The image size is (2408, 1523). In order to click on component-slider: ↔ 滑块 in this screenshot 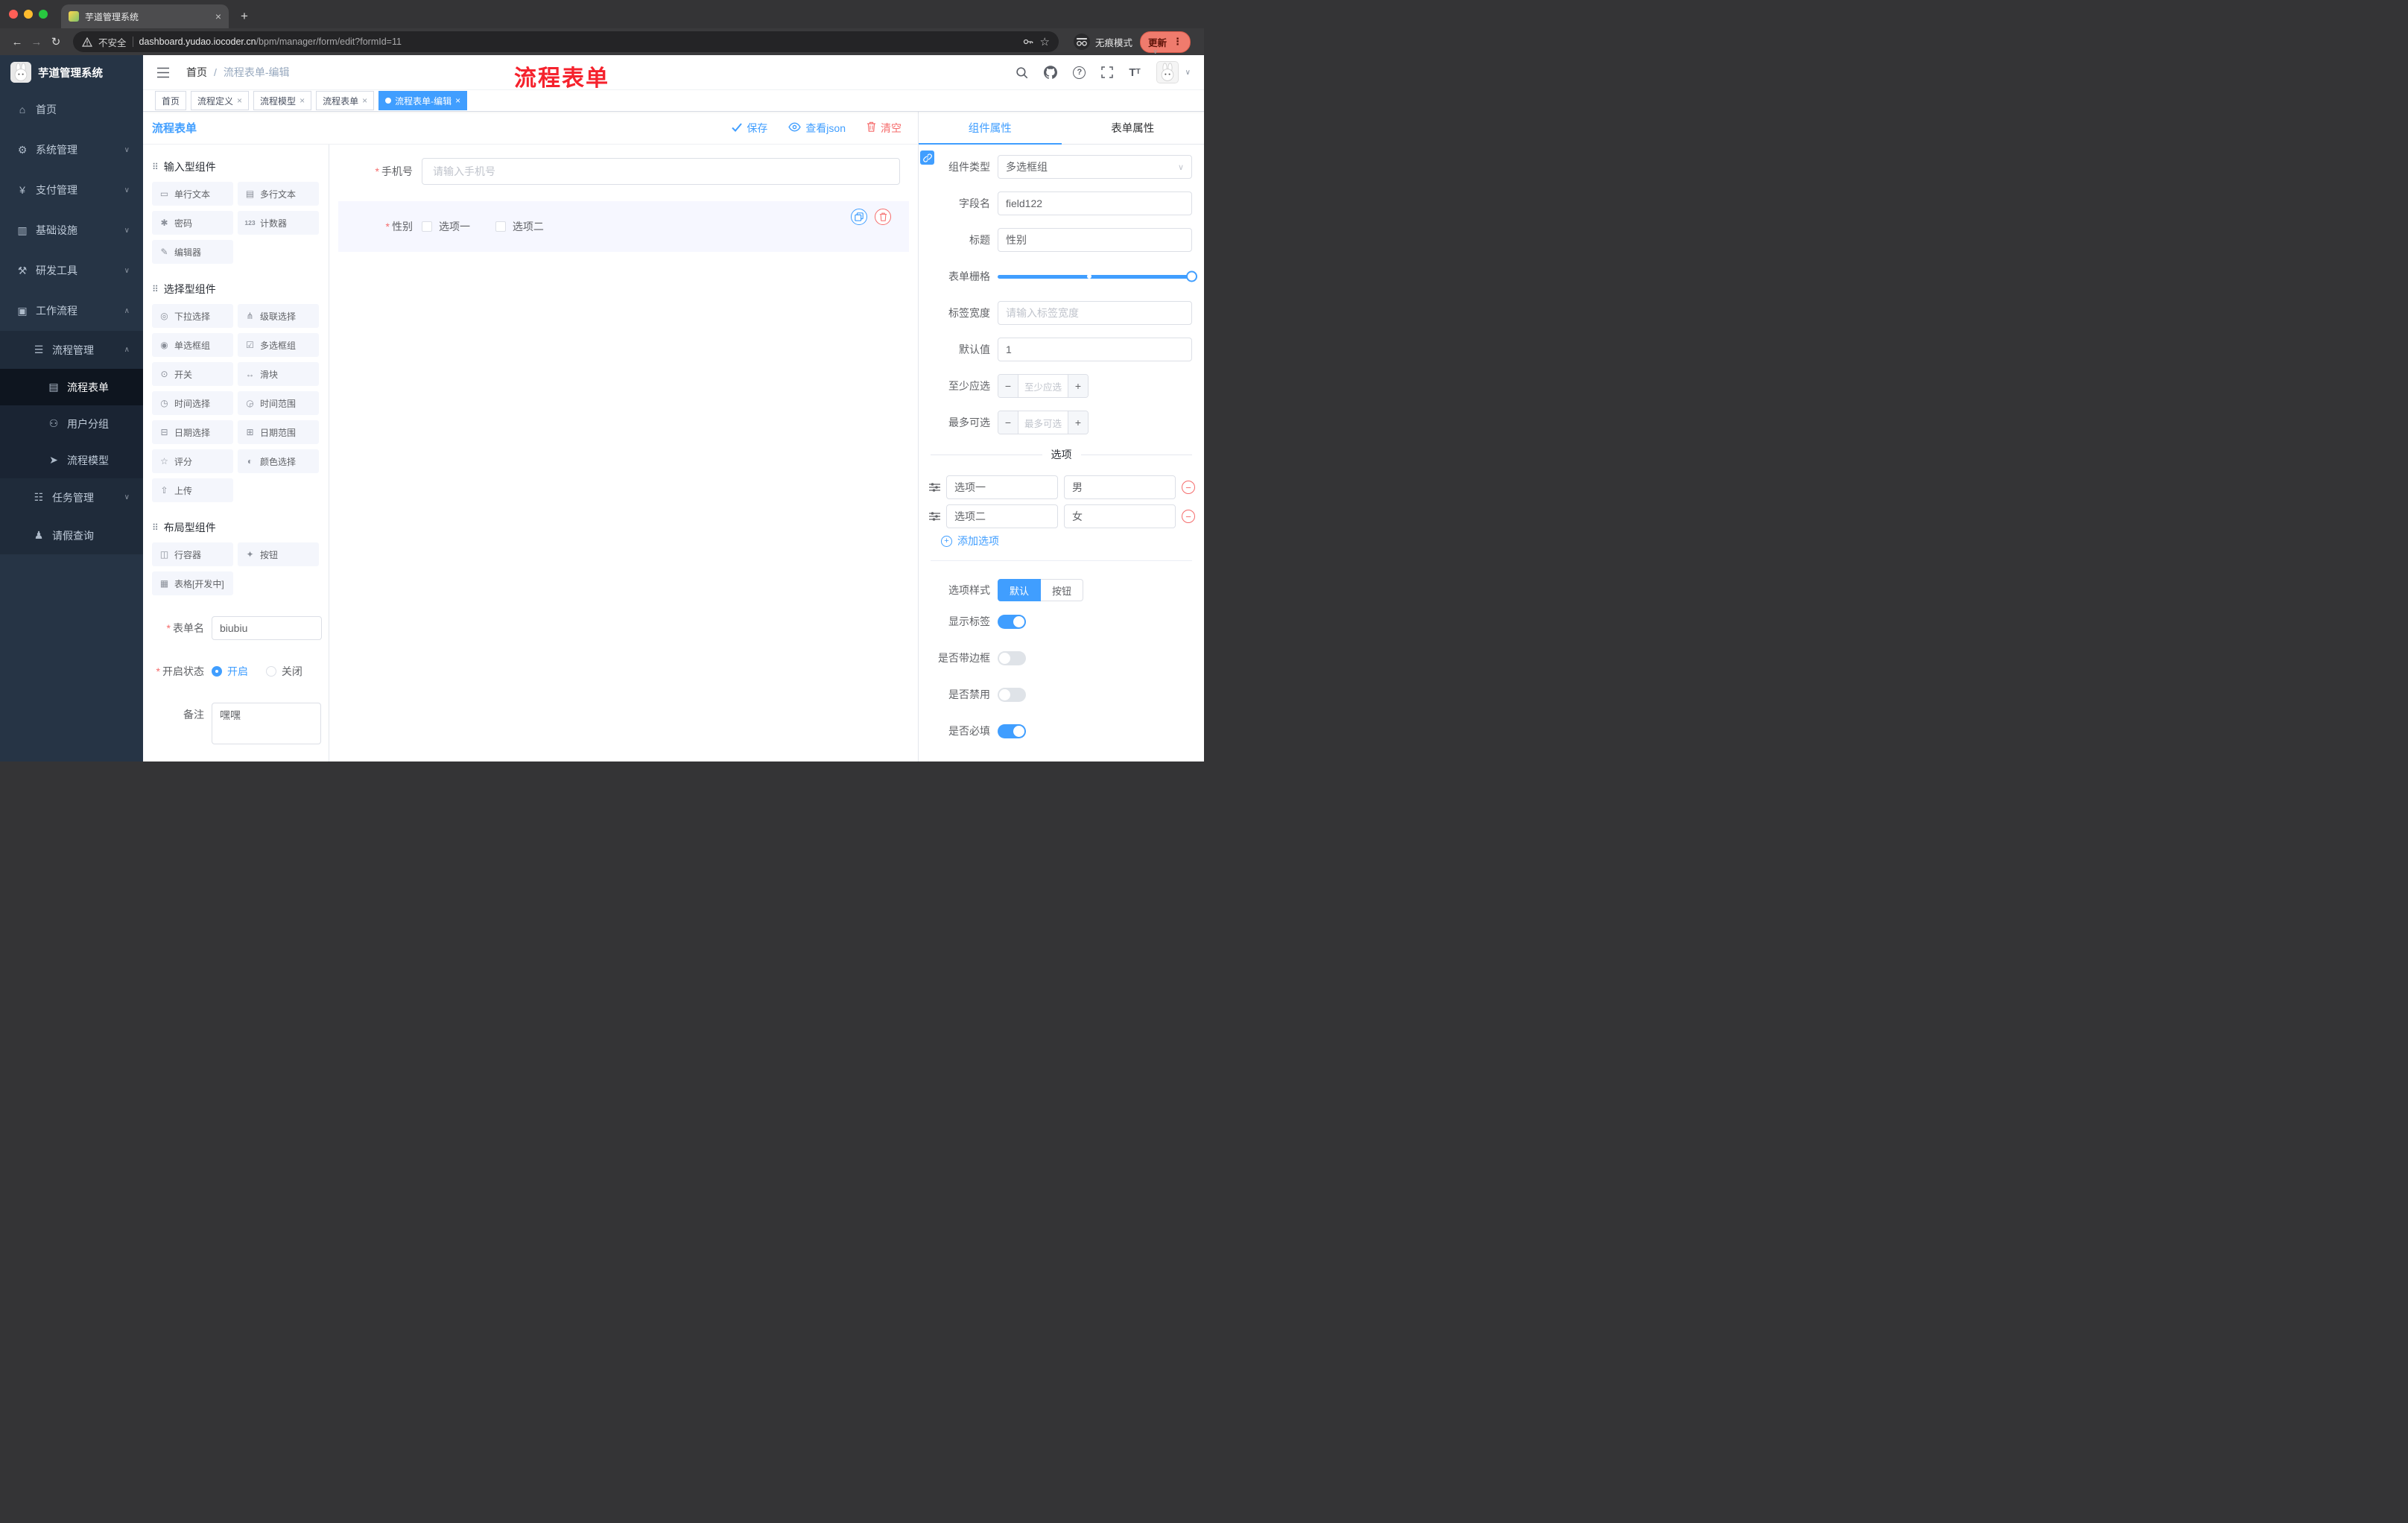, I will do `click(278, 374)`.